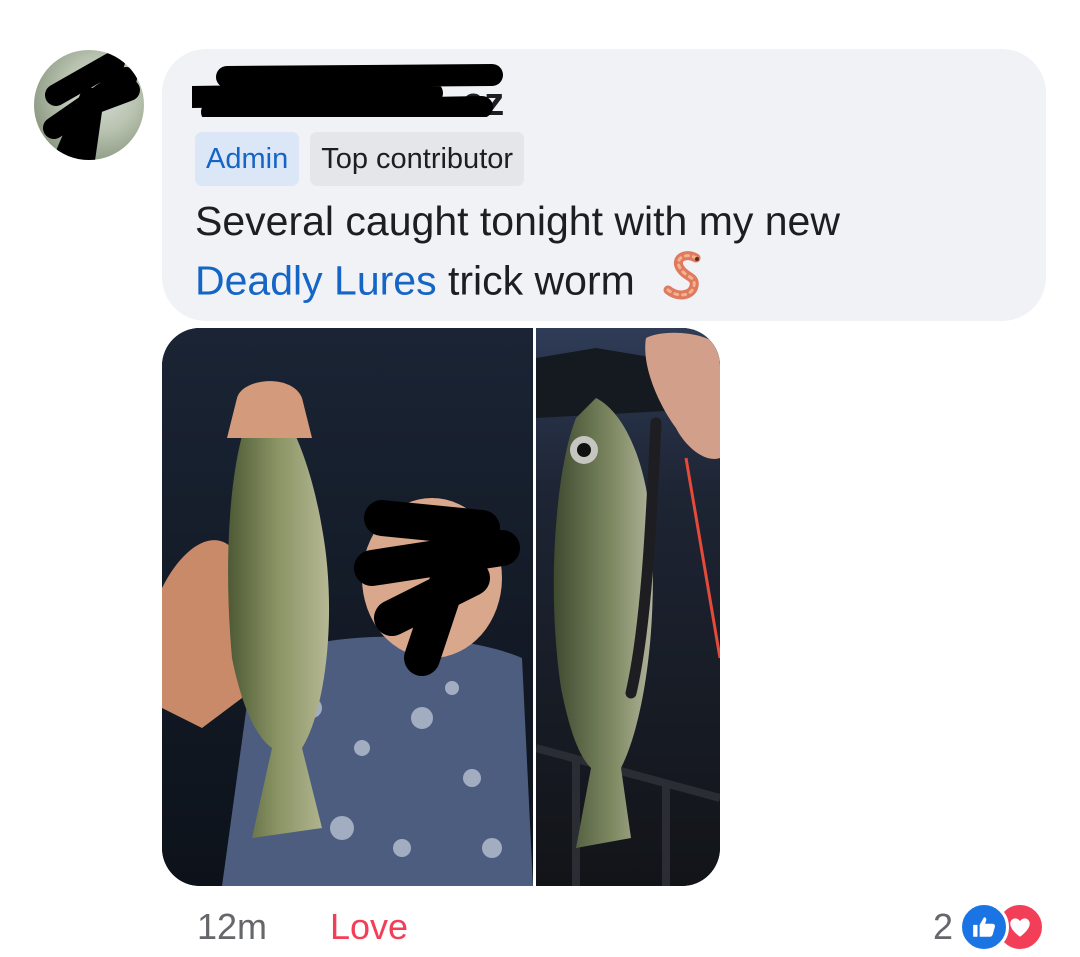 This screenshot has width=1080, height=957. I want to click on comment-text-tail: trick worm, so click(541, 280).